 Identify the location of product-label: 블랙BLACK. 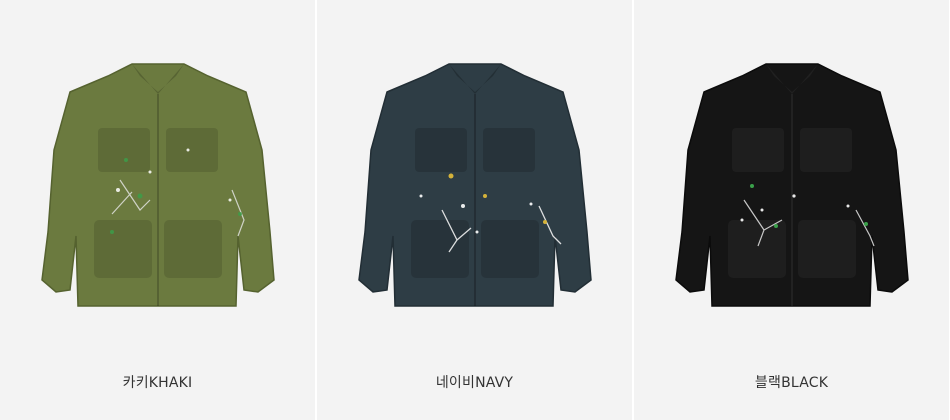
(791, 382).